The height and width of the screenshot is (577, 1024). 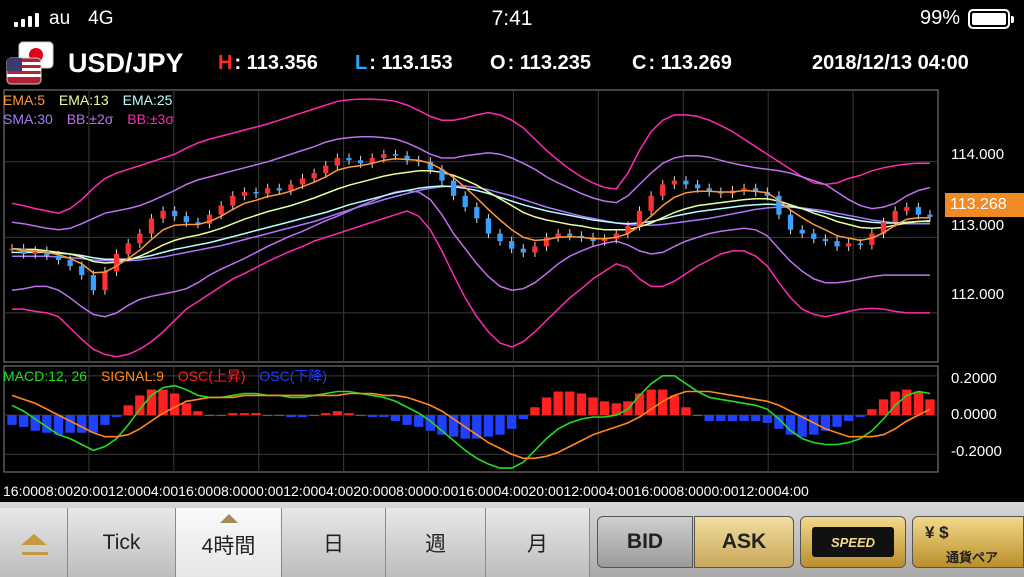 What do you see at coordinates (853, 542) in the screenshot?
I see `speed-order-button: SPEED` at bounding box center [853, 542].